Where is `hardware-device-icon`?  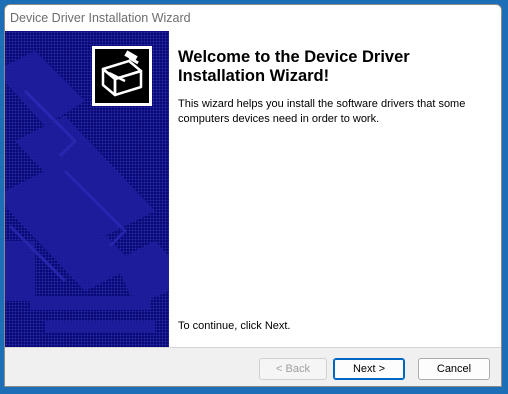 hardware-device-icon is located at coordinates (122, 76).